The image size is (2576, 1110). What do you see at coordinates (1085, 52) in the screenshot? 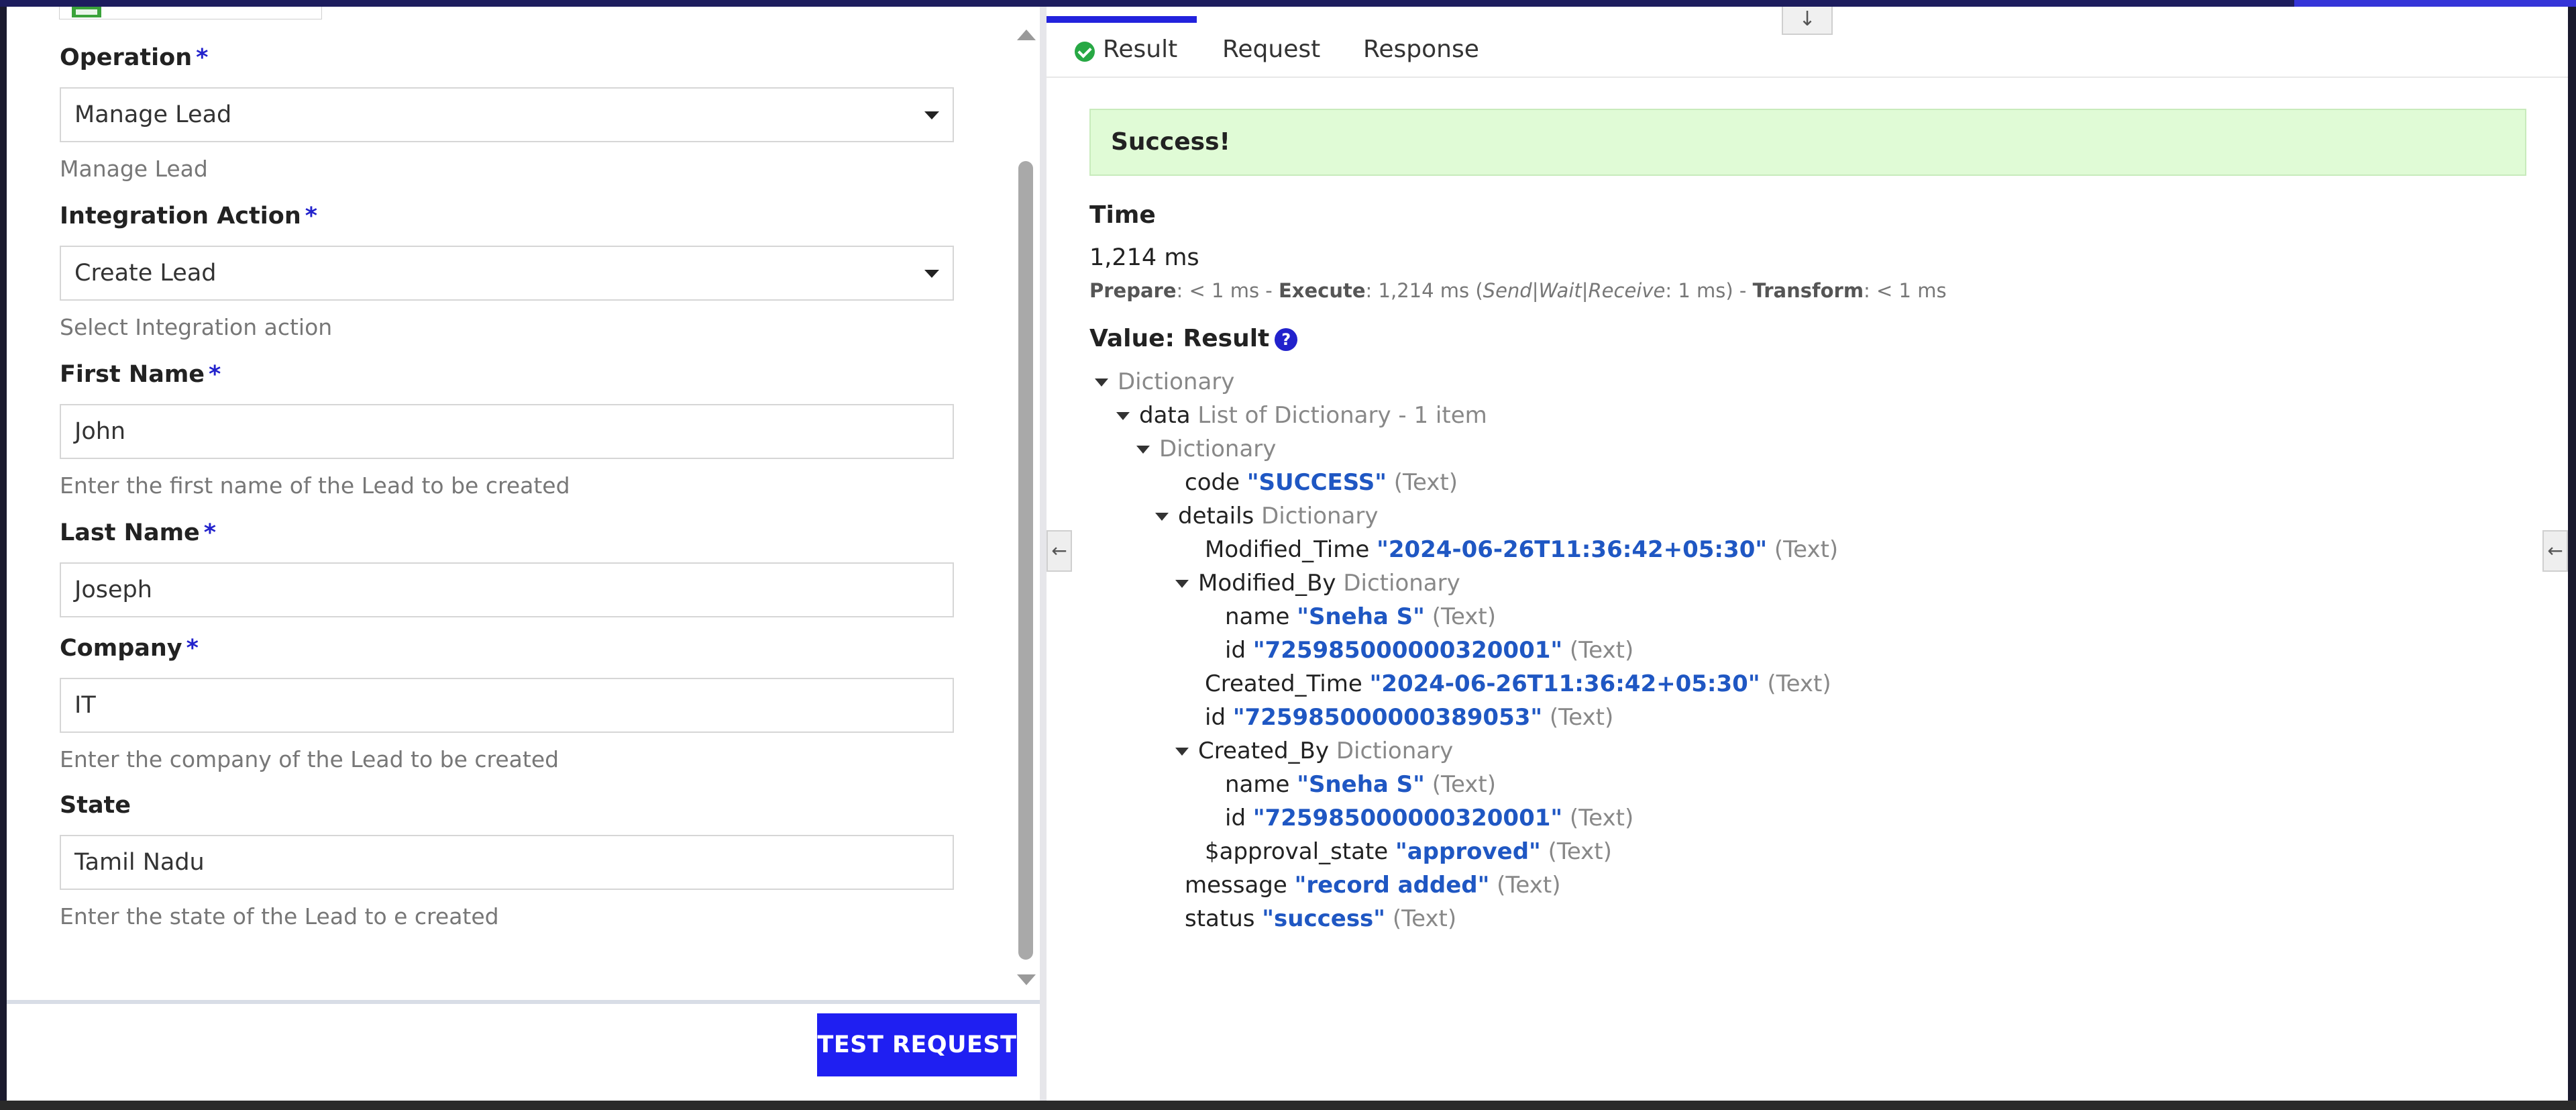
I see `check-circle-icon` at bounding box center [1085, 52].